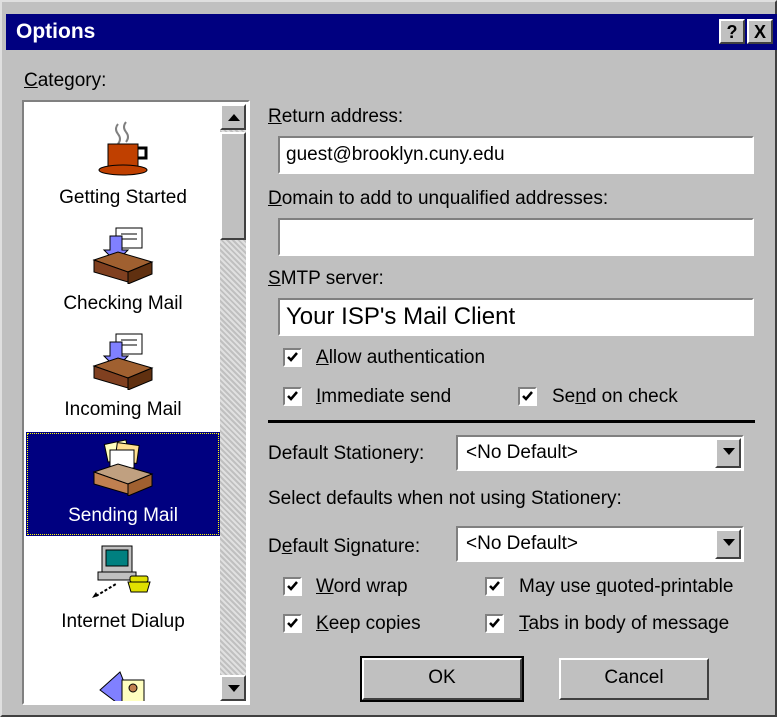 This screenshot has width=777, height=717. What do you see at coordinates (233, 186) in the screenshot?
I see `scroll-thumb` at bounding box center [233, 186].